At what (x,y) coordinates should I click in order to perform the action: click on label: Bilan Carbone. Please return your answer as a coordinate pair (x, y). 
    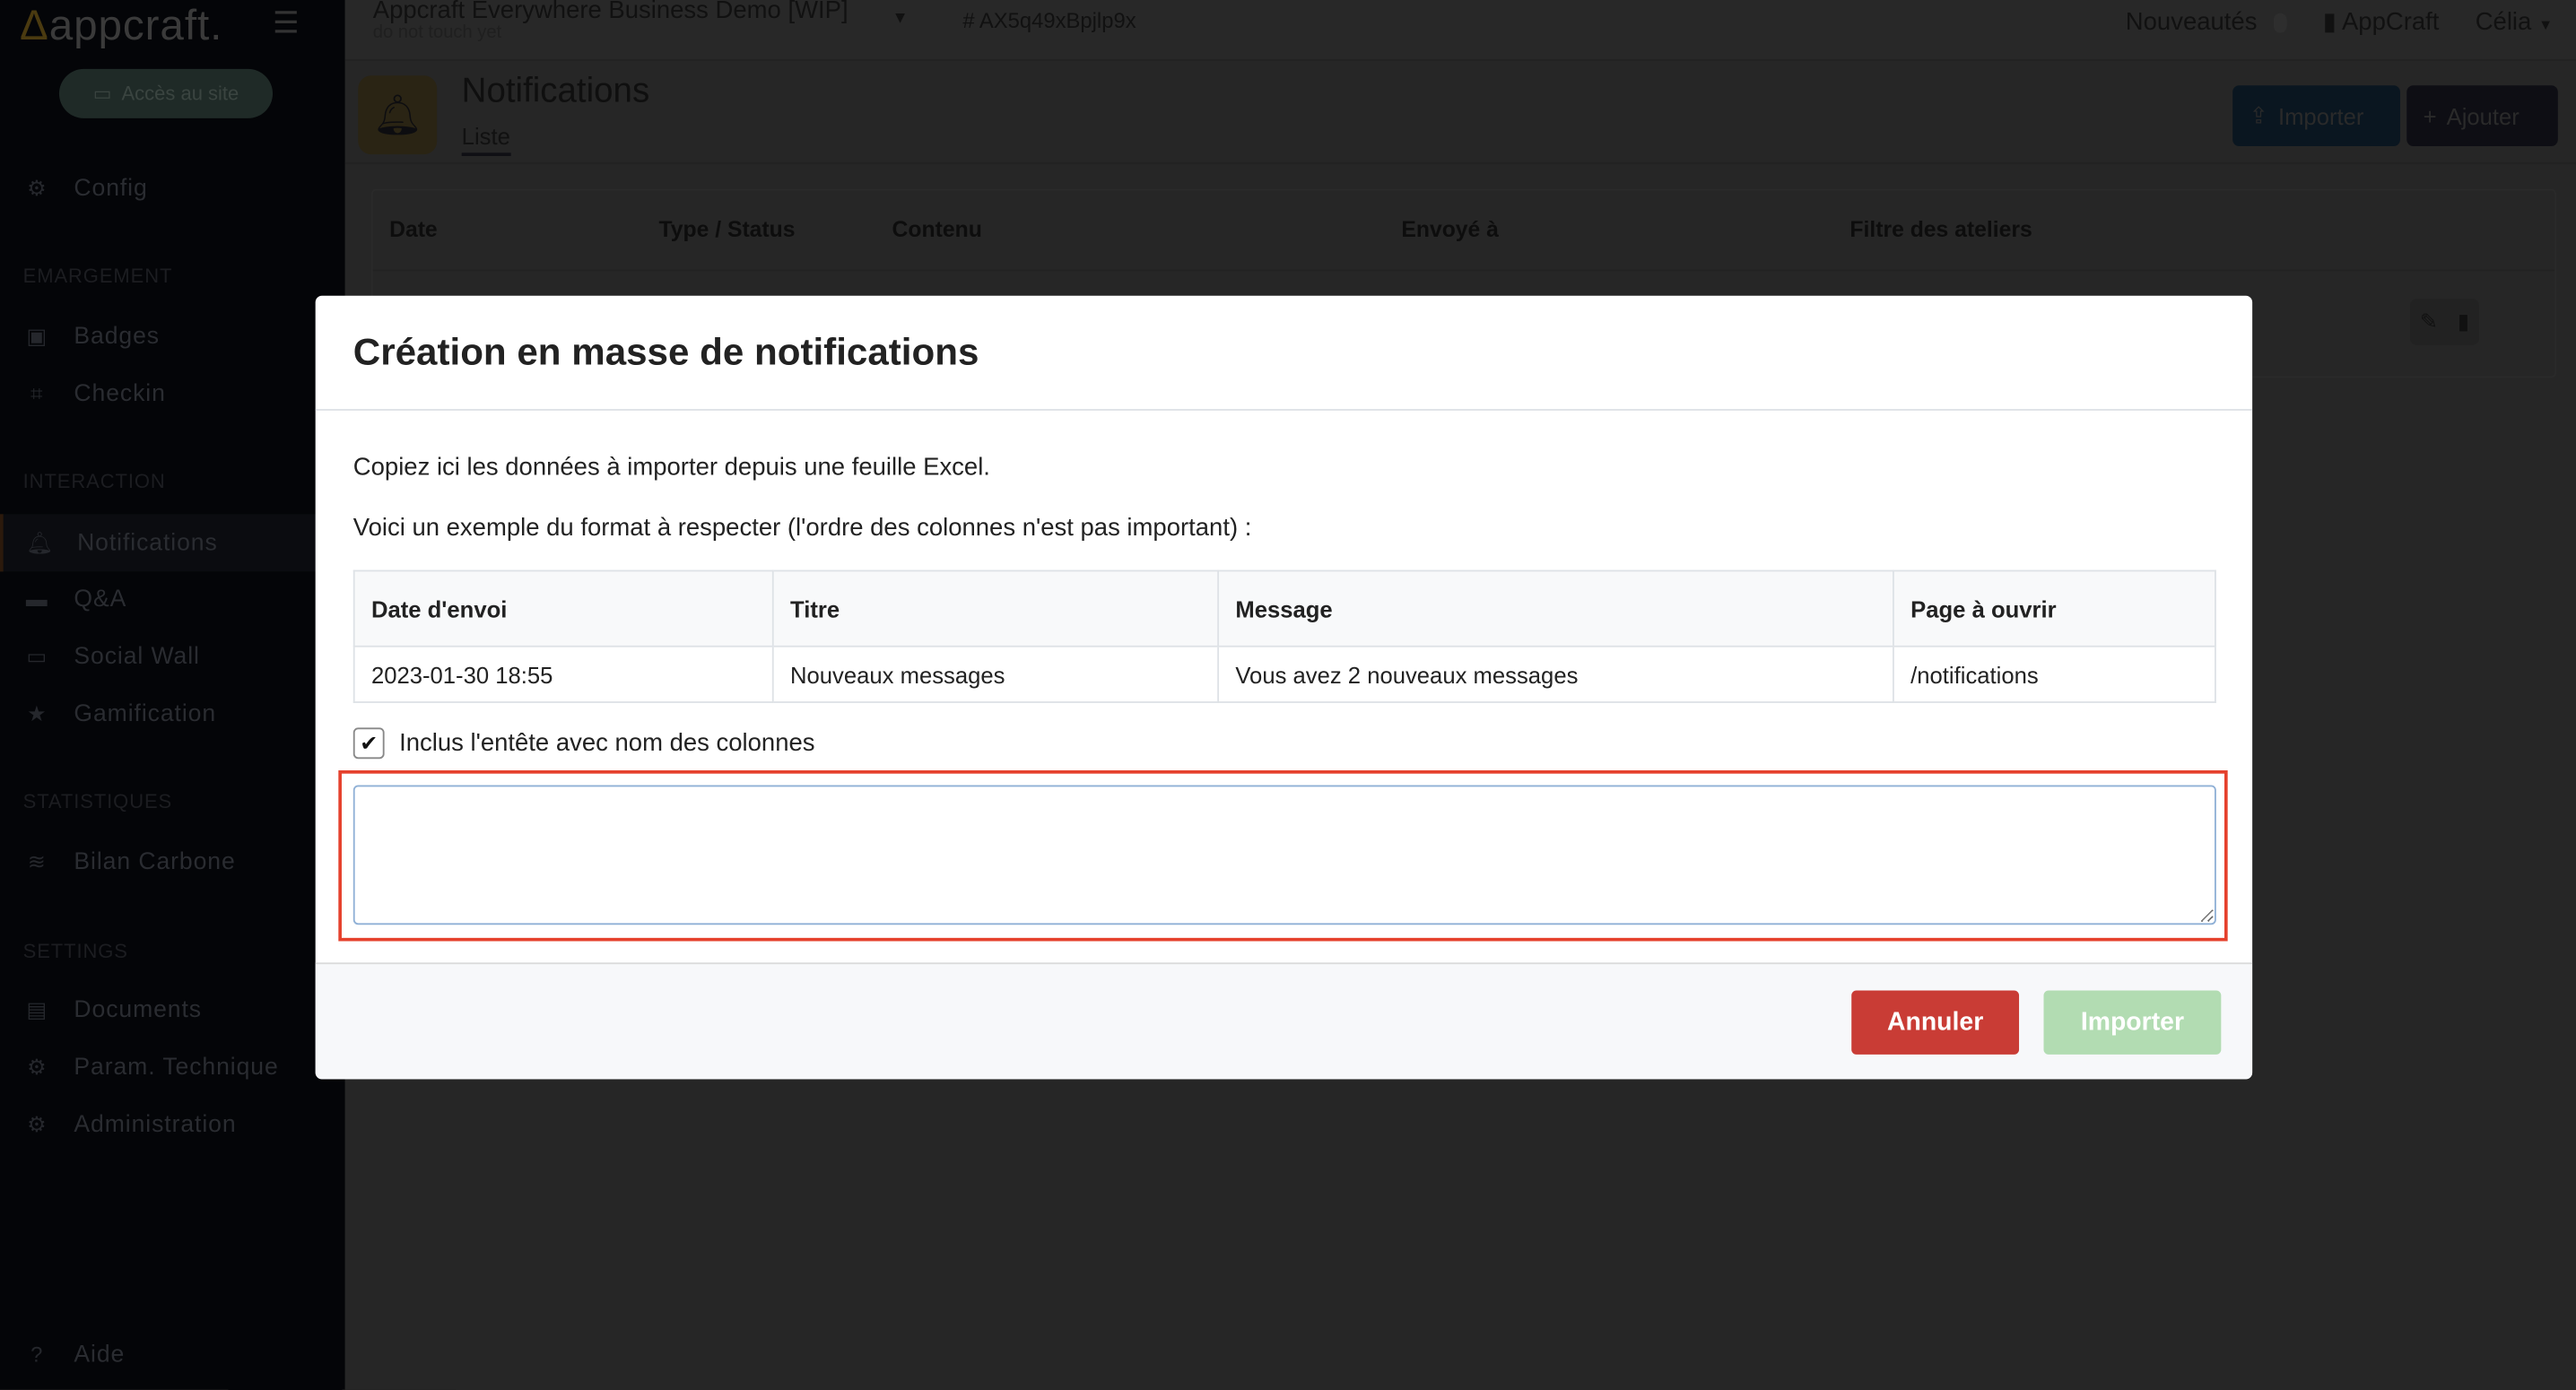
    Looking at the image, I should click on (155, 861).